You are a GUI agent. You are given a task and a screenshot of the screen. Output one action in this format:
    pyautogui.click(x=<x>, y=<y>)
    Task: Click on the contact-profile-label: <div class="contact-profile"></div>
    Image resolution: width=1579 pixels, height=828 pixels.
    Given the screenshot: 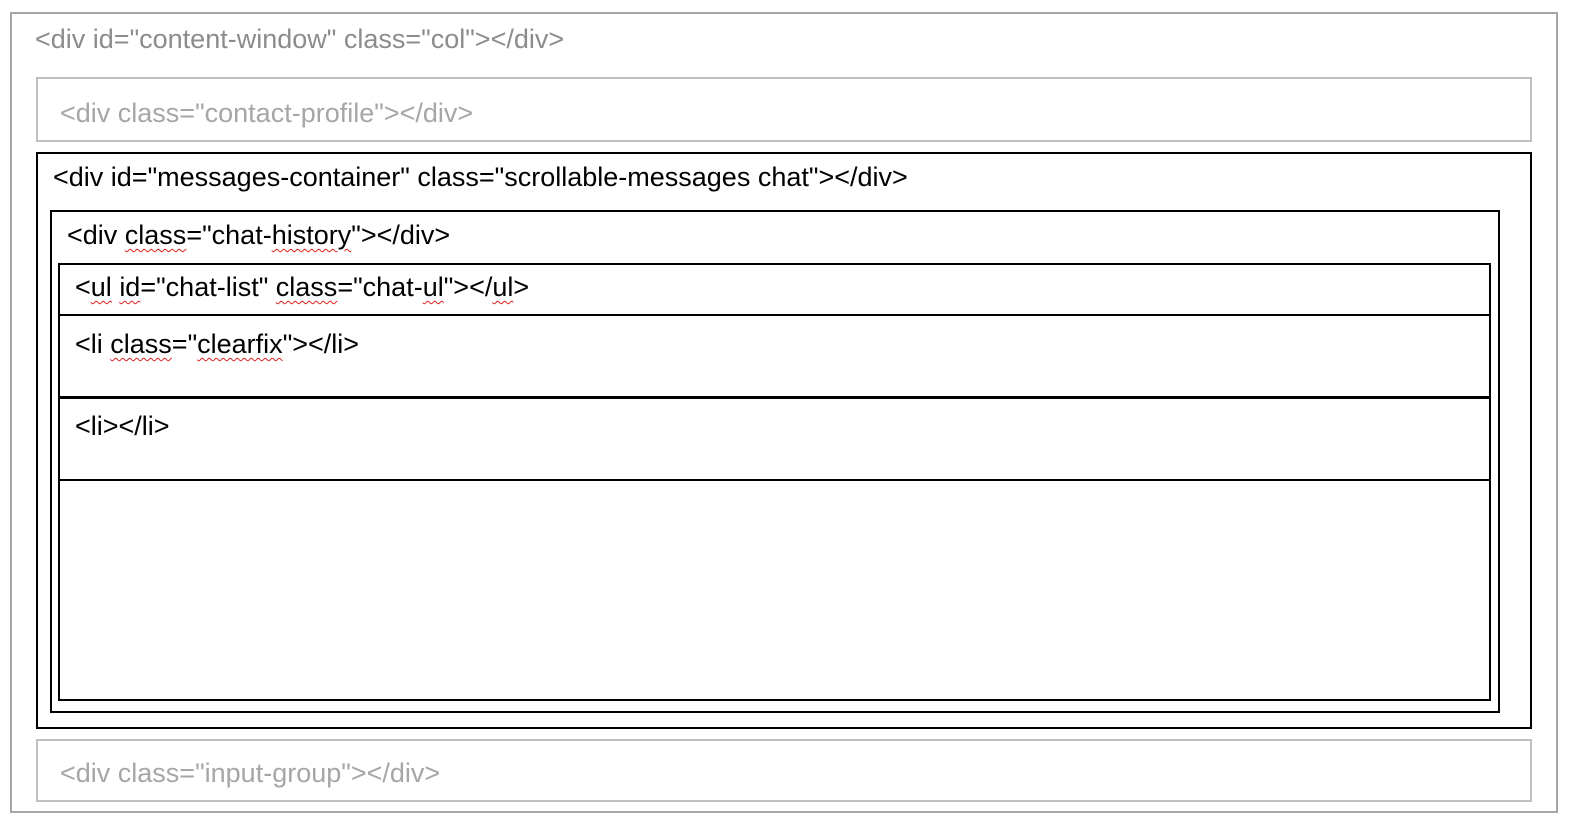 What is the action you would take?
    pyautogui.click(x=267, y=113)
    